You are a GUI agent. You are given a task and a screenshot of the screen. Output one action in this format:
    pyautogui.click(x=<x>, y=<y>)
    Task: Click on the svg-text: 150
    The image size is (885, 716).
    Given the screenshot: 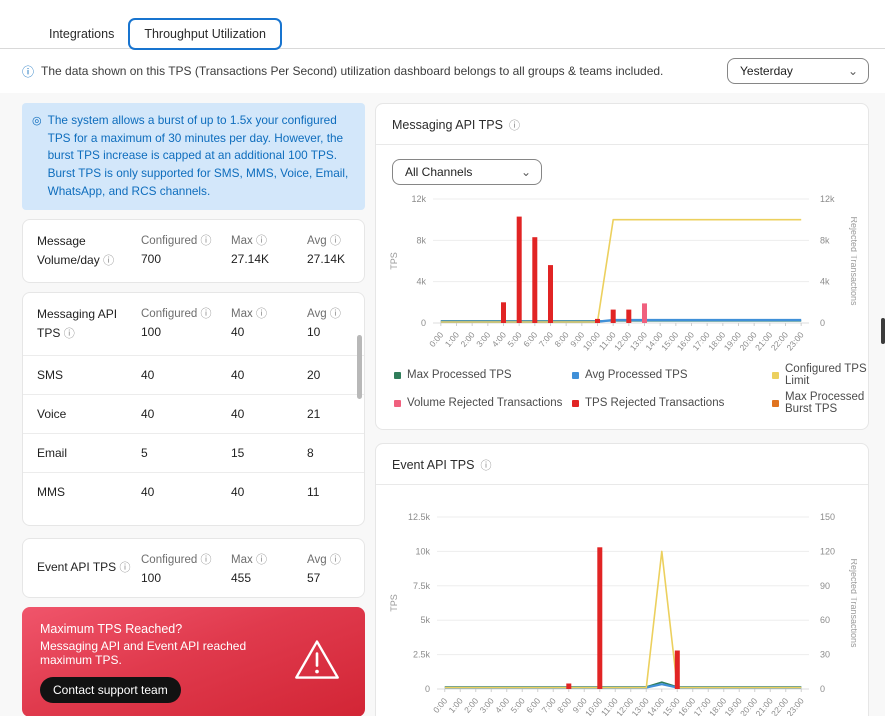 What is the action you would take?
    pyautogui.click(x=827, y=517)
    